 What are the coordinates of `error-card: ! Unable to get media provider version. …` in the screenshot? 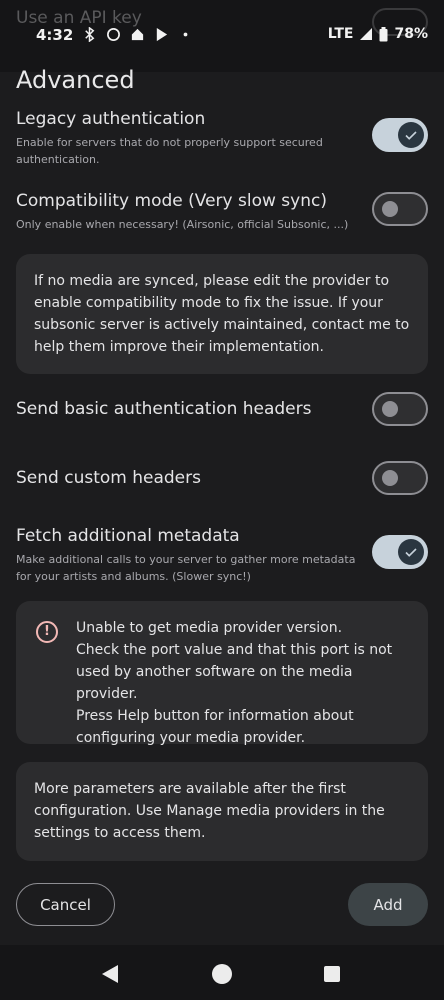 It's located at (222, 673).